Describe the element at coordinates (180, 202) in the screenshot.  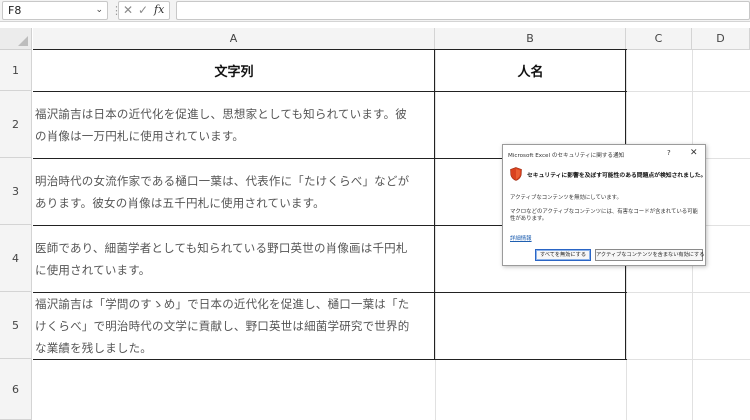
I see `cell-line: あります。彼女の肖像は五千円札に使用されています。` at that location.